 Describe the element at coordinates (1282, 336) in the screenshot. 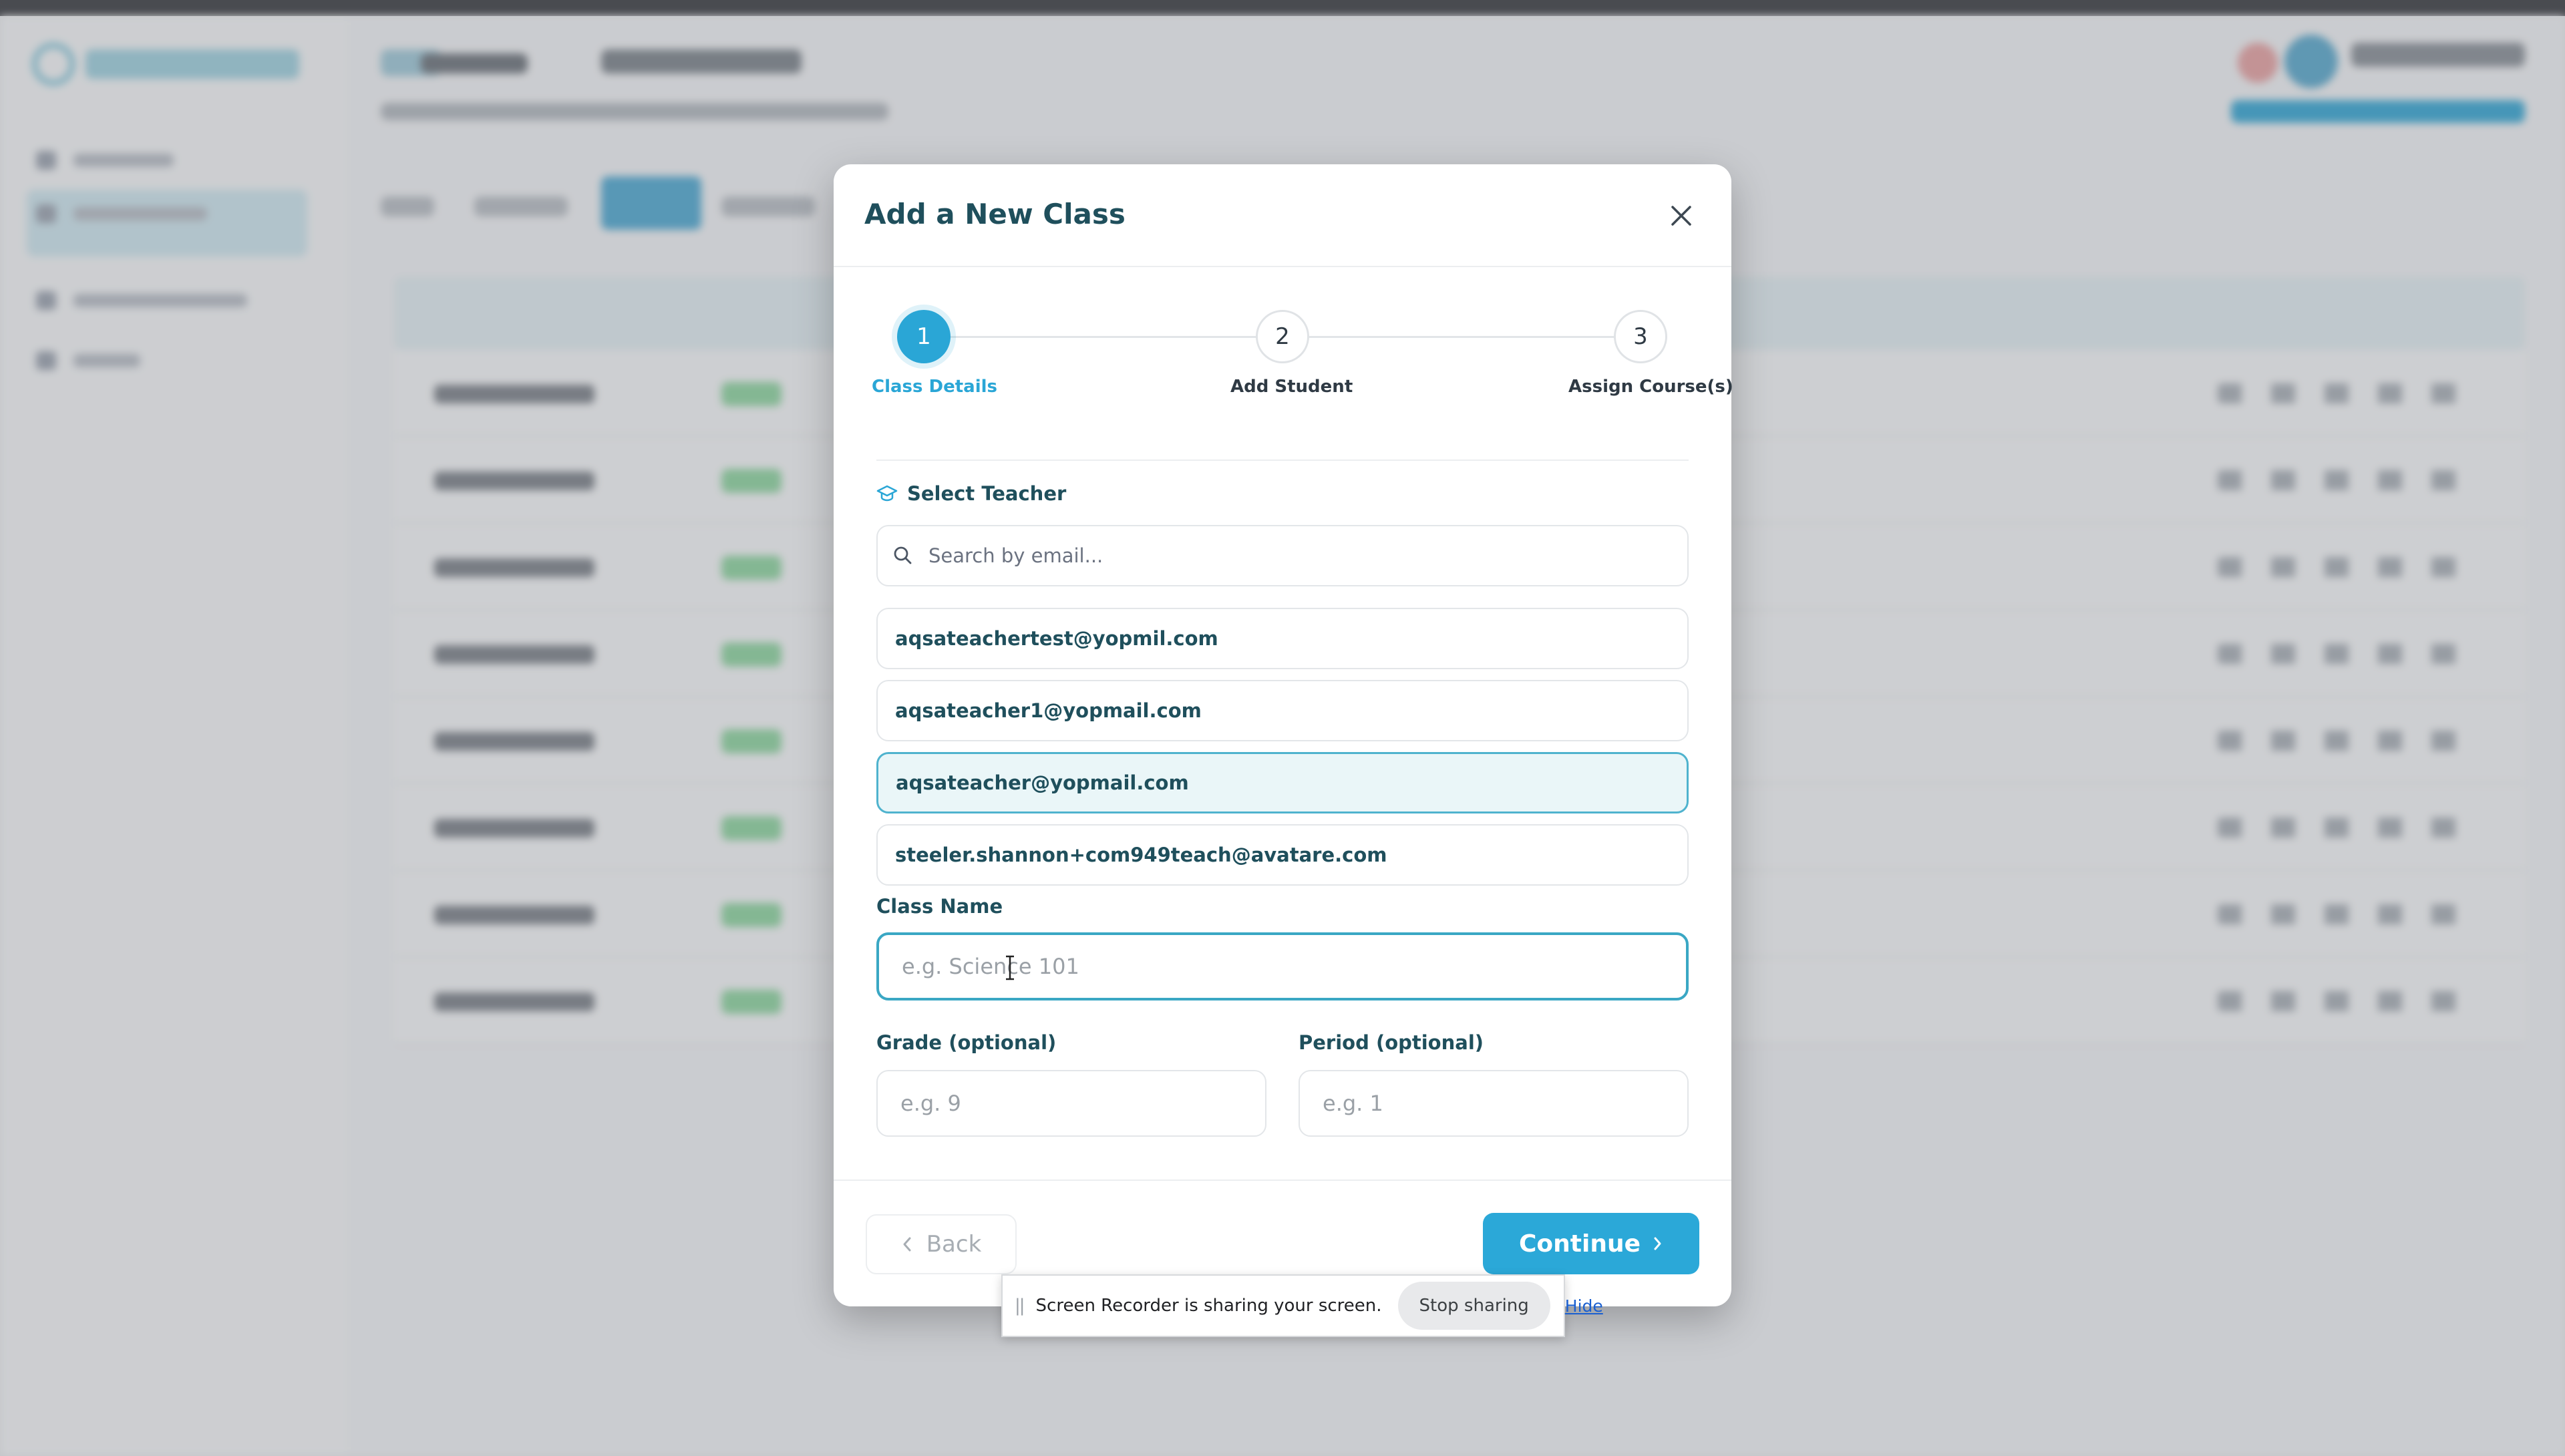

I see `step-2-indicator: 2` at that location.